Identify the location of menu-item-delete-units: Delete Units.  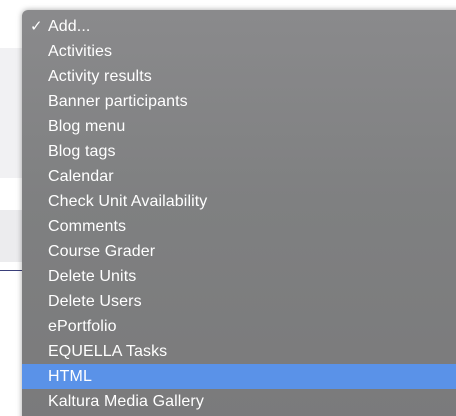
(239, 276).